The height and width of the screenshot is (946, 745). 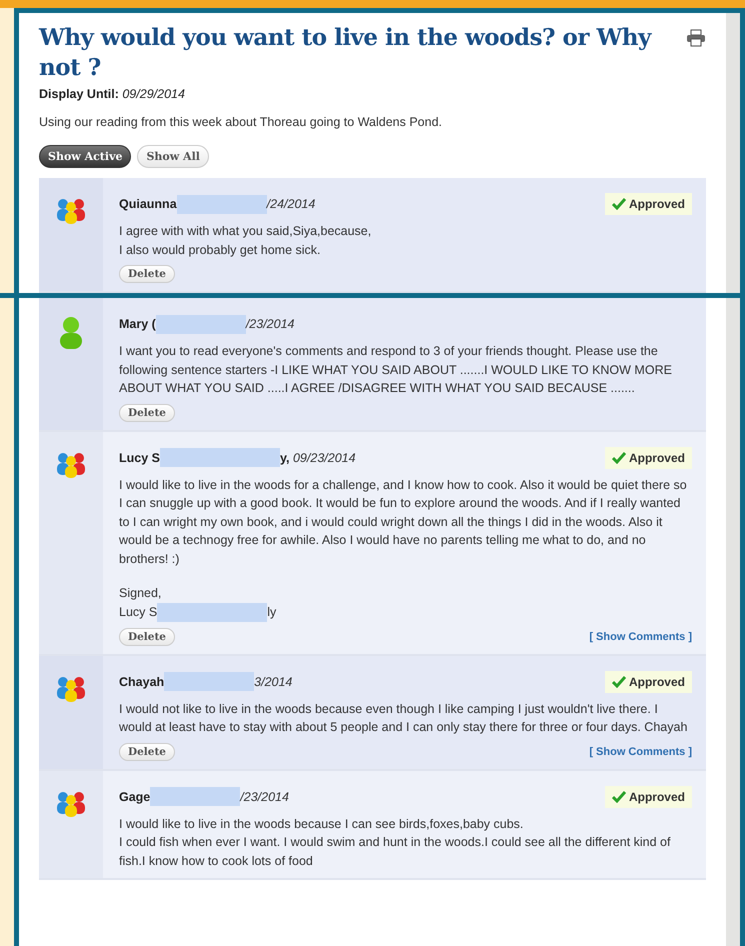 What do you see at coordinates (85, 156) in the screenshot?
I see `filter-button: Show Active` at bounding box center [85, 156].